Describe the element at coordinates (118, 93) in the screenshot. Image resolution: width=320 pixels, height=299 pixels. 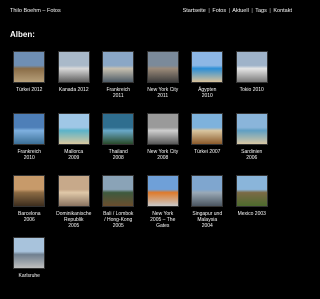
I see `album-caption: Frankreich 2011` at that location.